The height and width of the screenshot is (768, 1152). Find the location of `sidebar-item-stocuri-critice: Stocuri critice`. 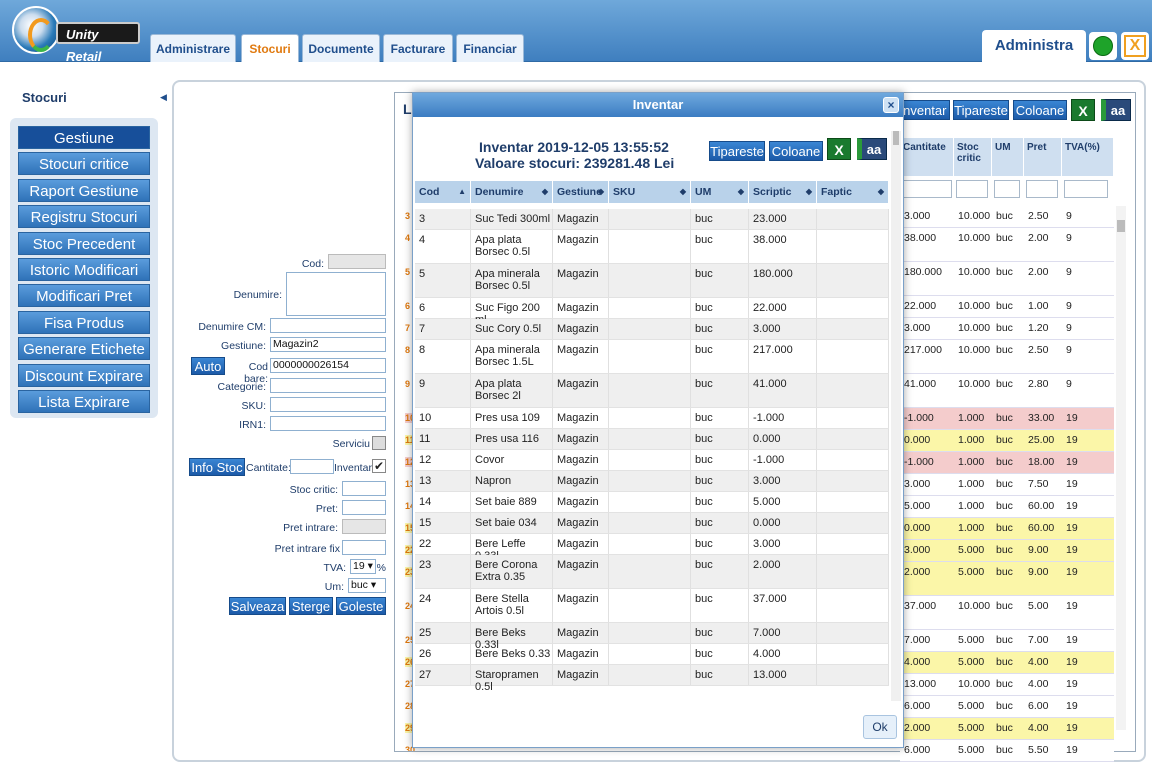

sidebar-item-stocuri-critice: Stocuri critice is located at coordinates (84, 164).